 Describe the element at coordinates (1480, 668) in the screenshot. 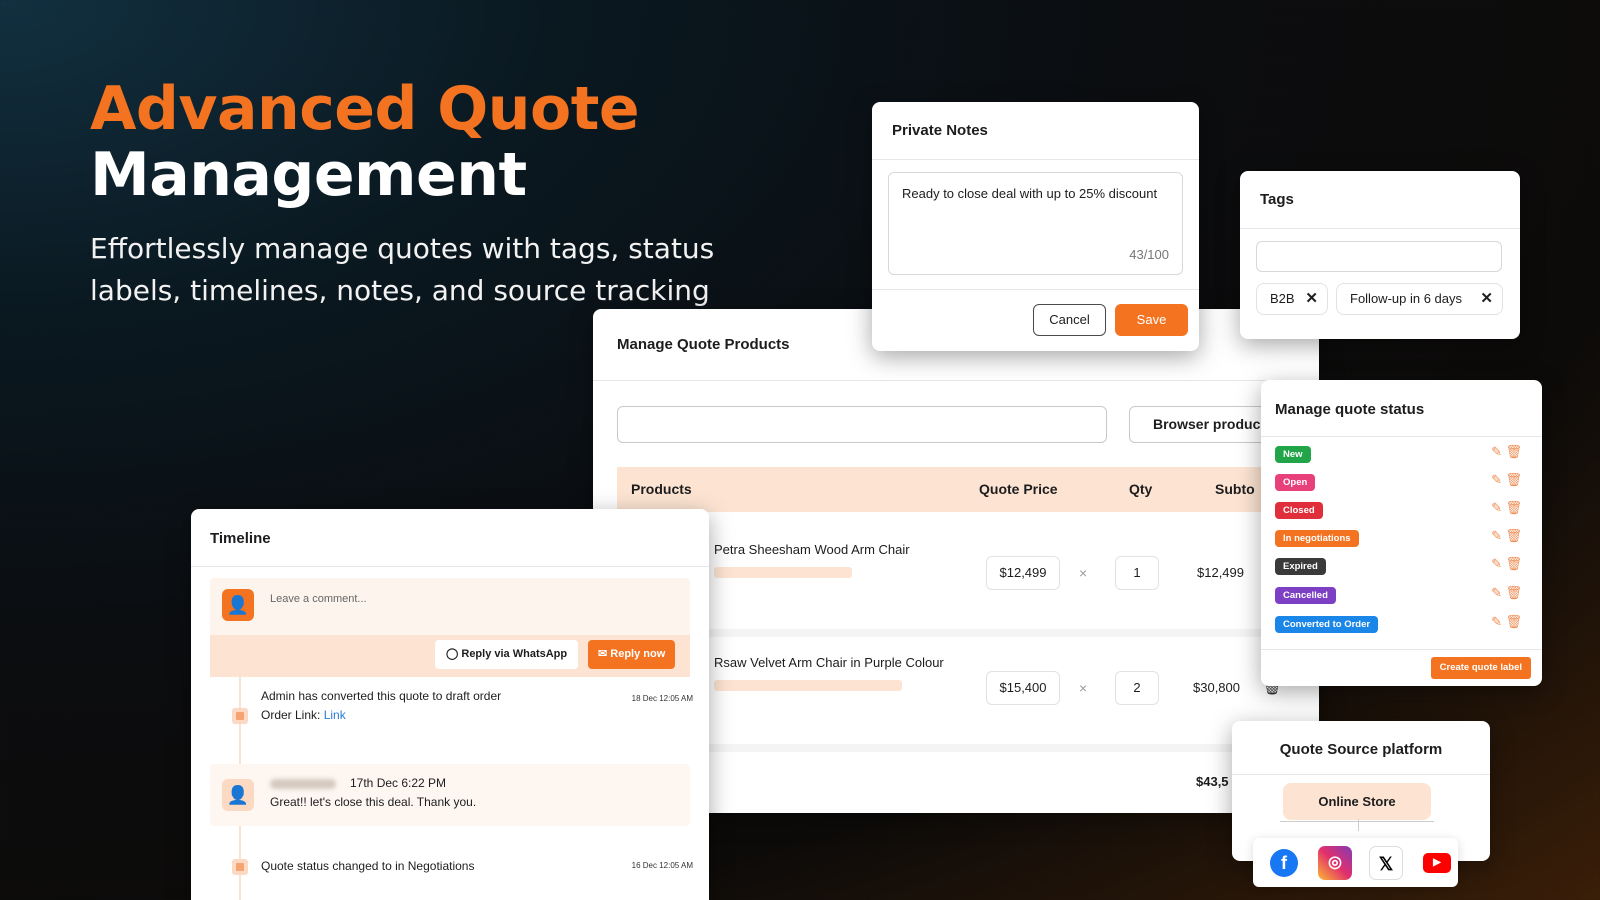

I see `create-quote-label-button: Create quote label` at that location.